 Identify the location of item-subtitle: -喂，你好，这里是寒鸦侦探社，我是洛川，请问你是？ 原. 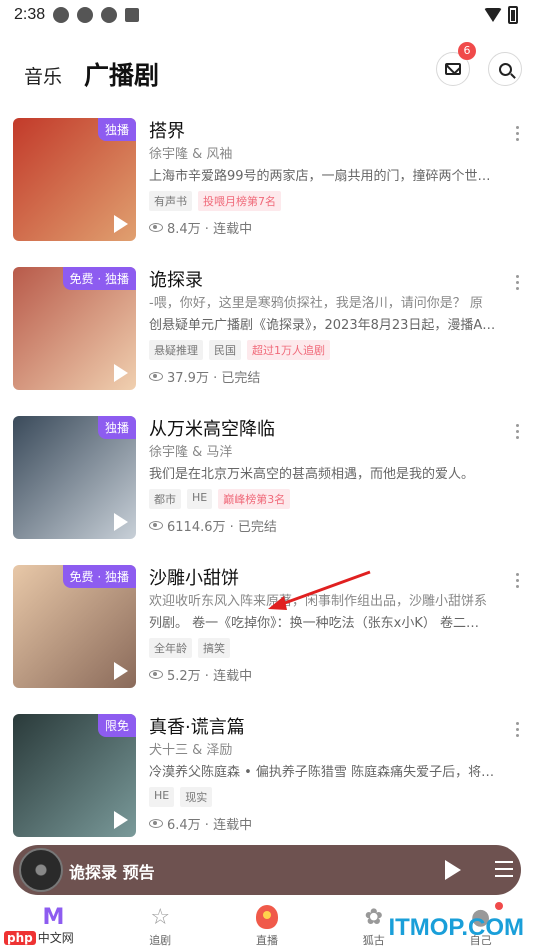
(316, 303).